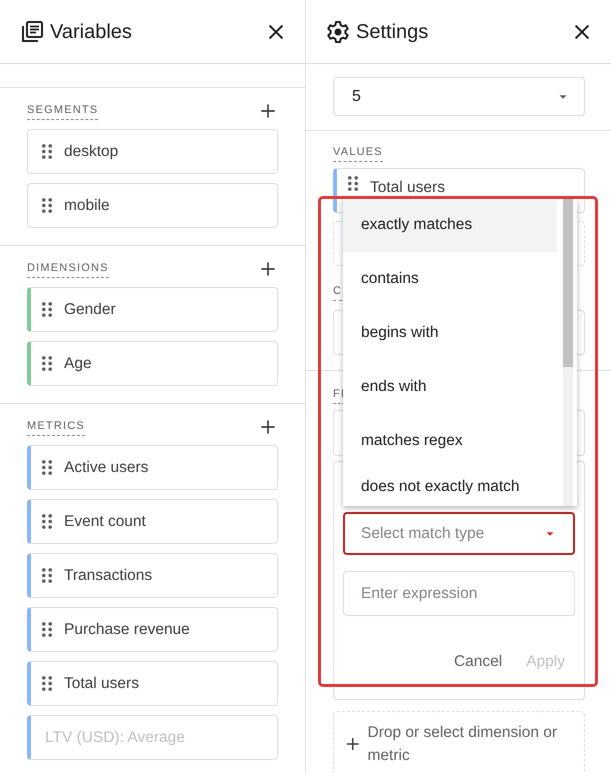 The image size is (611, 773). Describe the element at coordinates (152, 309) in the screenshot. I see `chip: Gender` at that location.